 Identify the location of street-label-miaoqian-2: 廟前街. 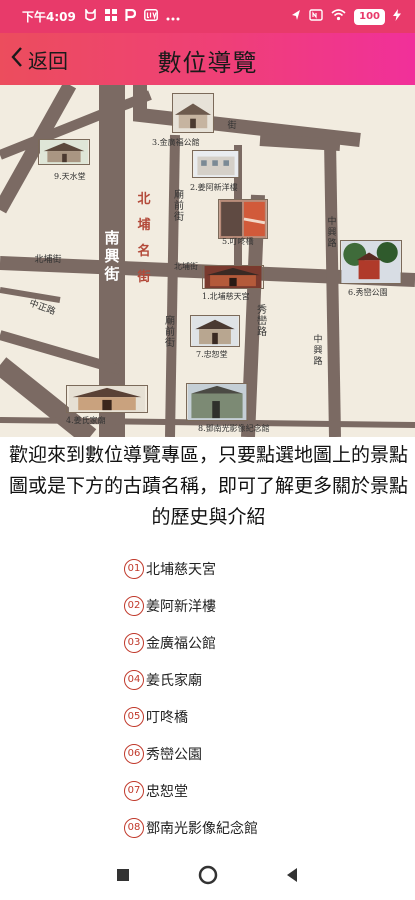
(170, 332).